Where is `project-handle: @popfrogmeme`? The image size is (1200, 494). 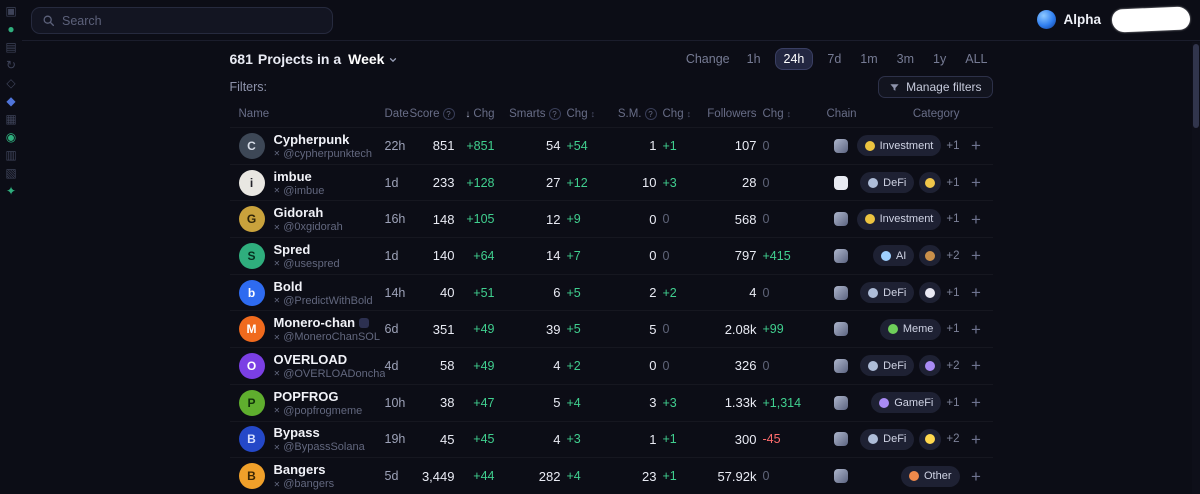 project-handle: @popfrogmeme is located at coordinates (318, 411).